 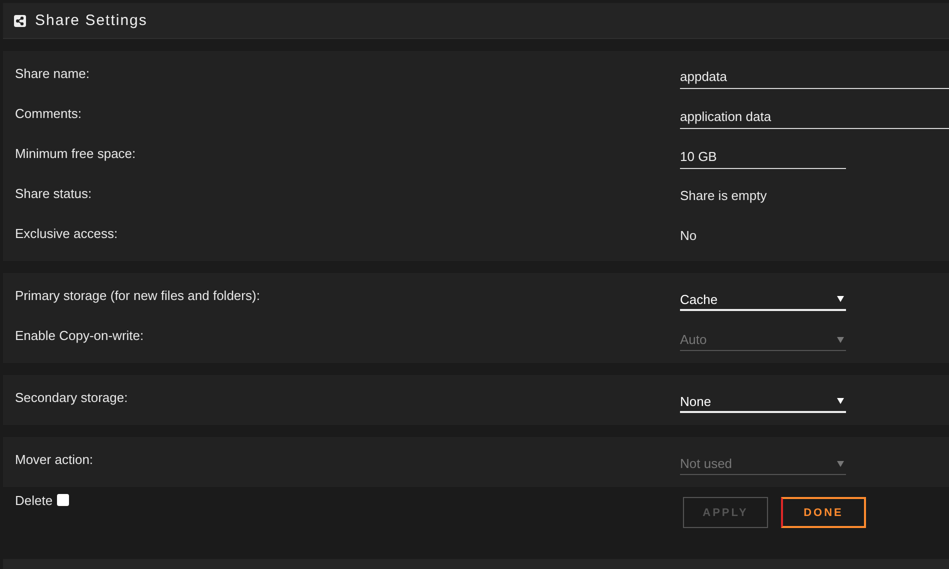 I want to click on panel-title: Share Settings, so click(x=91, y=20).